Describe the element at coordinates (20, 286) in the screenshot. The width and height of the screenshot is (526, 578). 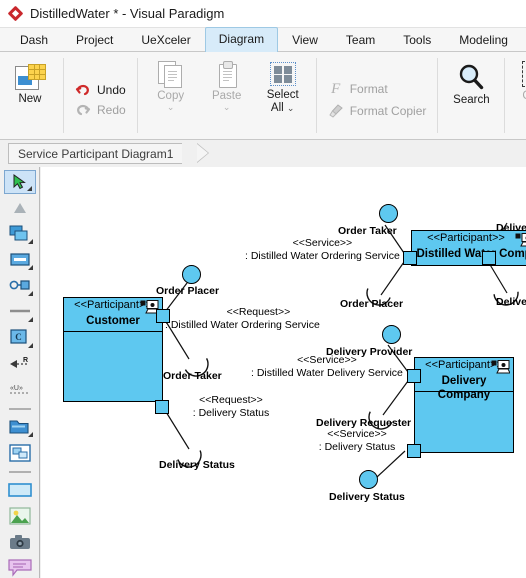
I see `palette-item-interface-tool` at that location.